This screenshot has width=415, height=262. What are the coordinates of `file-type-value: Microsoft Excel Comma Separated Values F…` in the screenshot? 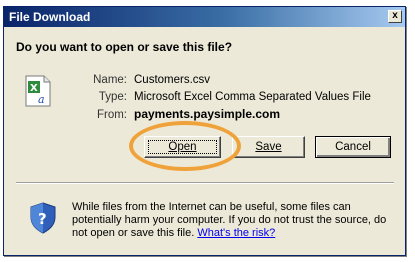 It's located at (252, 97).